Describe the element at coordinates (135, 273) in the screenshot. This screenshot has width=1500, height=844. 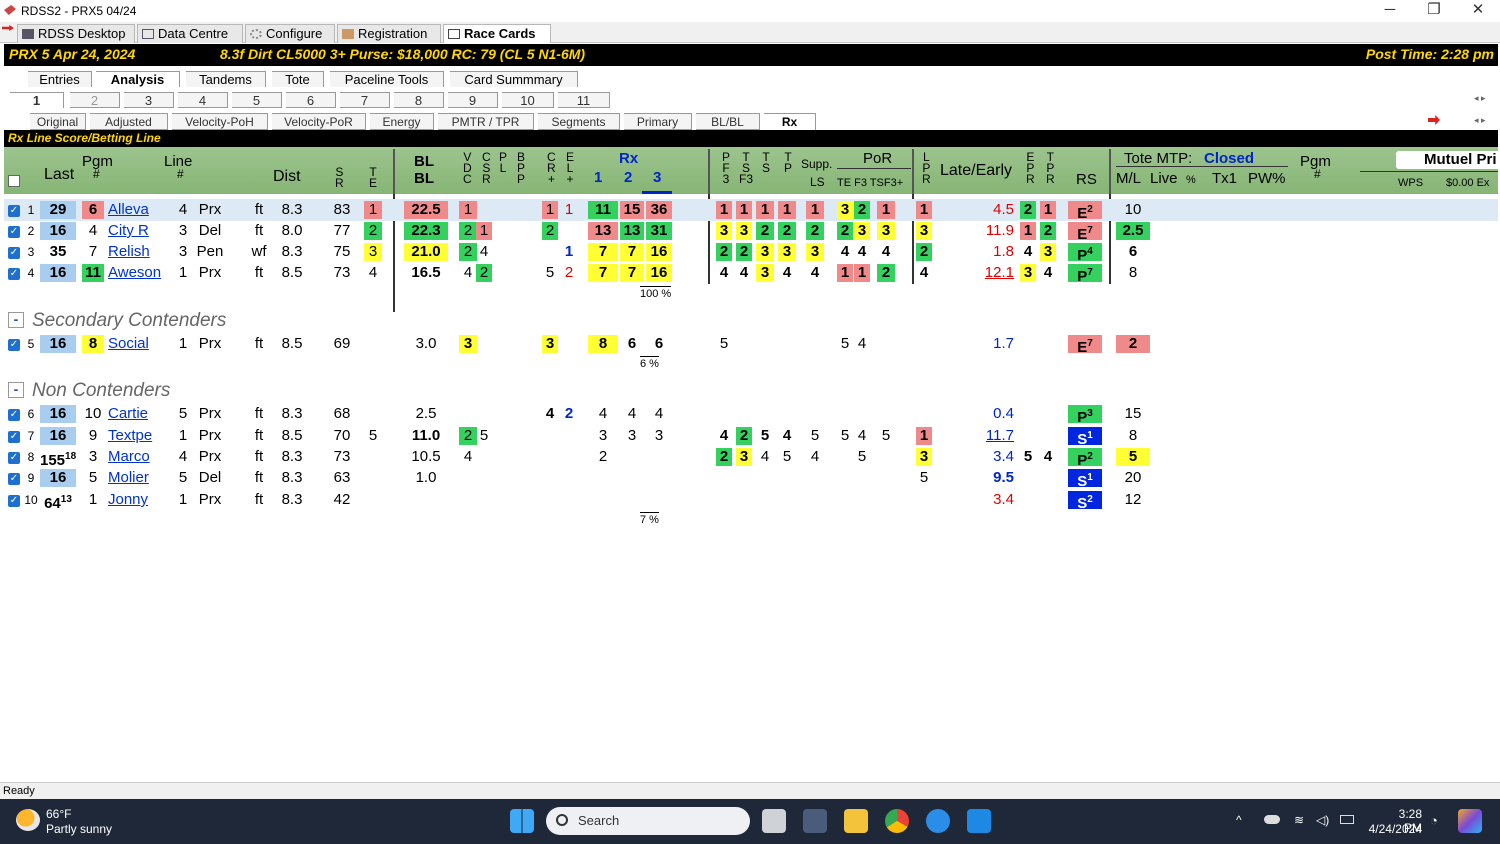
I see `cell-name: Aweson` at that location.